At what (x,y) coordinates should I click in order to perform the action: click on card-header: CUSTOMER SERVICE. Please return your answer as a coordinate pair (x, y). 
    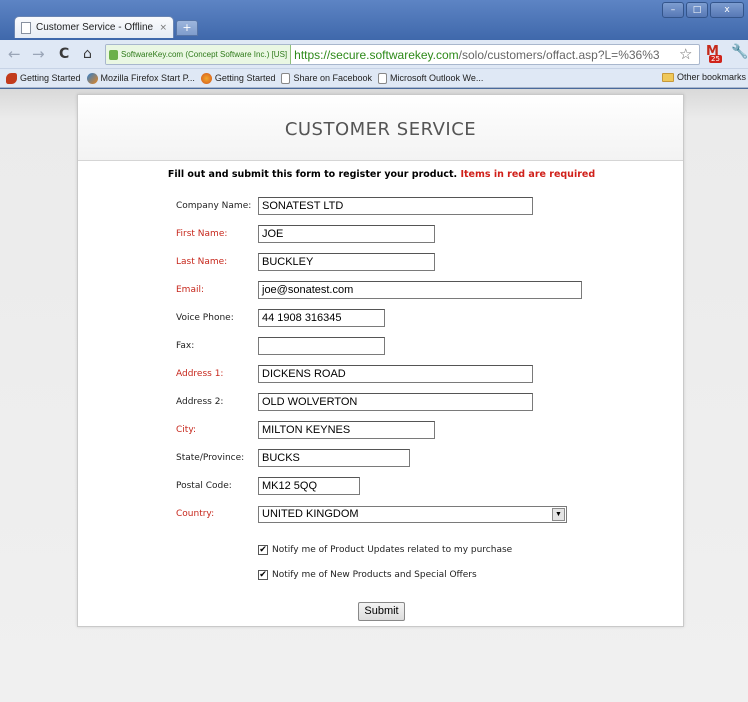
    Looking at the image, I should click on (380, 128).